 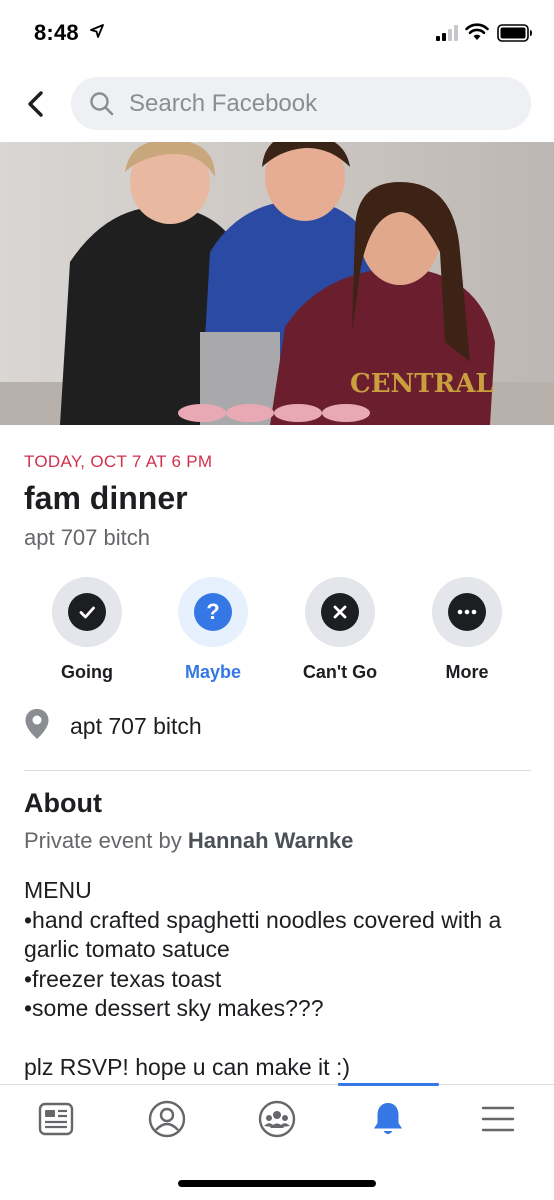 I want to click on hamburger-menu-icon, so click(x=498, y=1119).